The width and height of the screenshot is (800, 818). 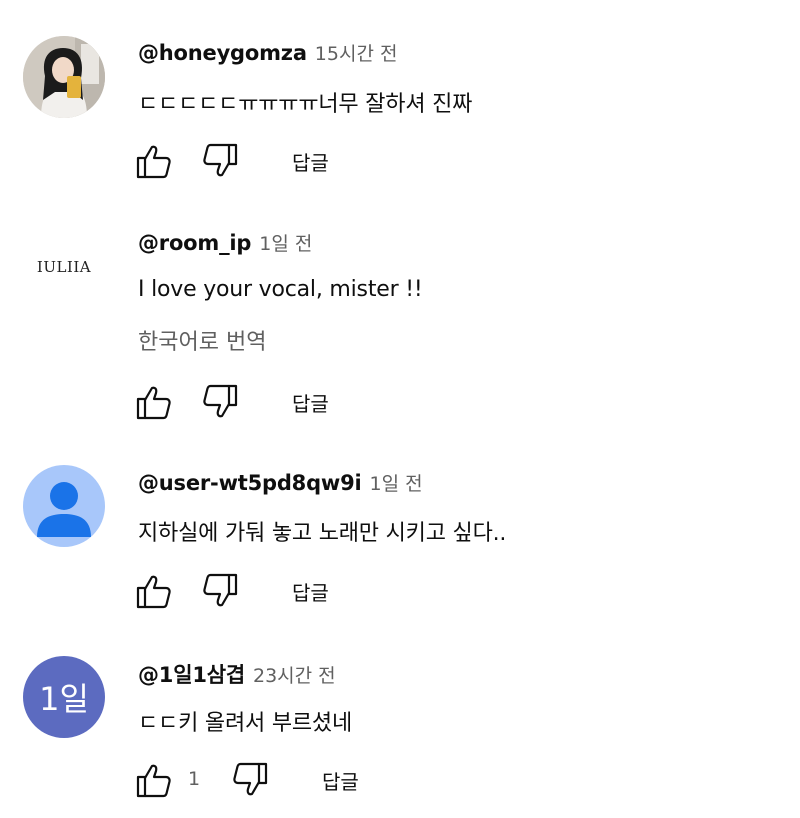 I want to click on comment-author: @1일1삼겹, so click(x=191, y=674).